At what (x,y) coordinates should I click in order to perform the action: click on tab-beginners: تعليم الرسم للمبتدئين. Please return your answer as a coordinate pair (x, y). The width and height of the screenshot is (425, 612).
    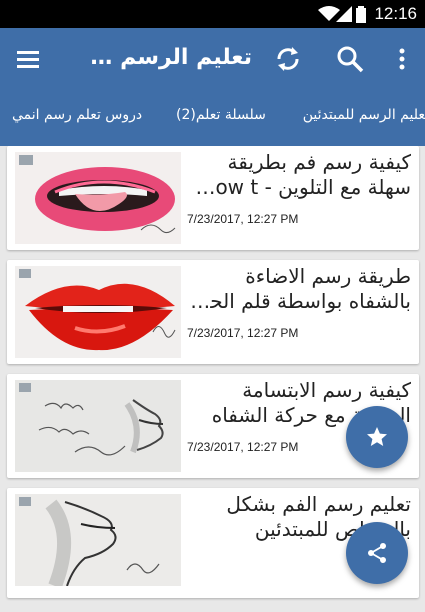
    Looking at the image, I should click on (364, 115).